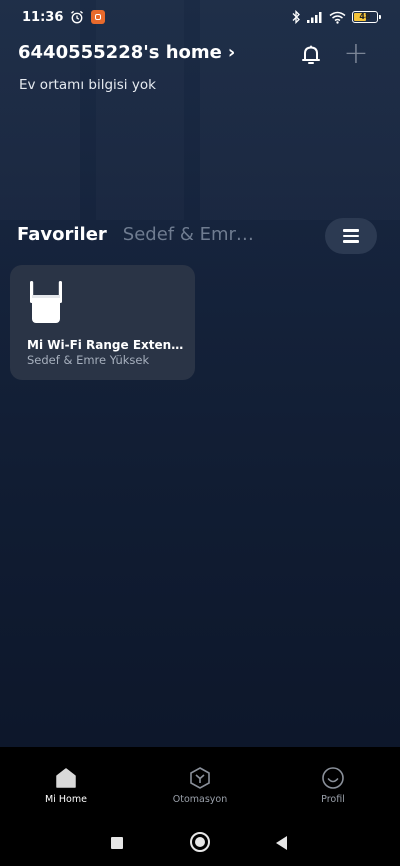 This screenshot has width=400, height=866. I want to click on notifications-button, so click(311, 55).